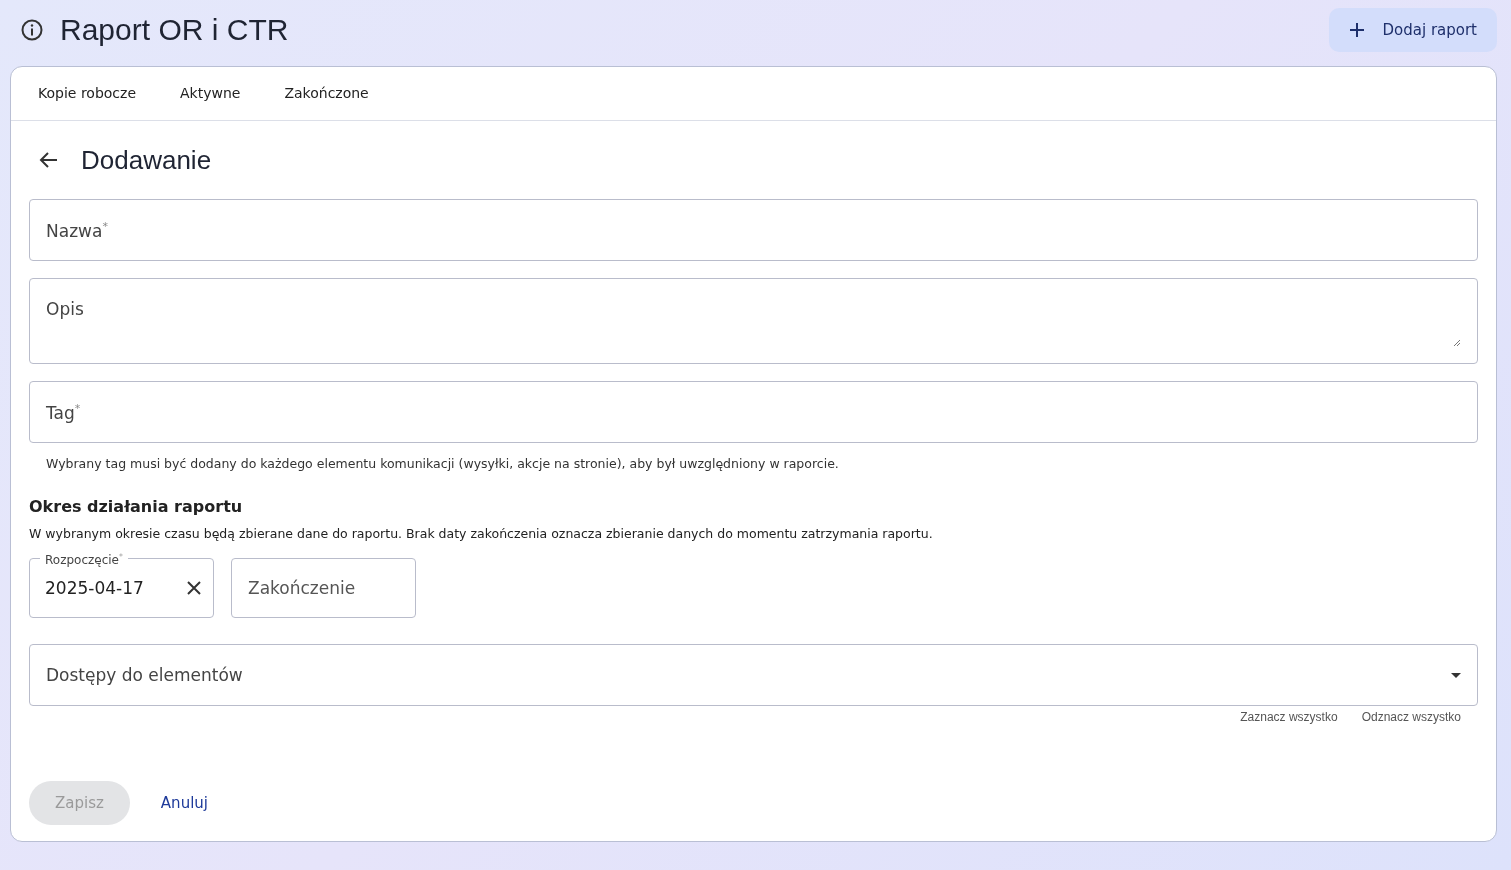 This screenshot has width=1511, height=870. I want to click on select-all-link: Zaznacz wszystko, so click(1289, 717).